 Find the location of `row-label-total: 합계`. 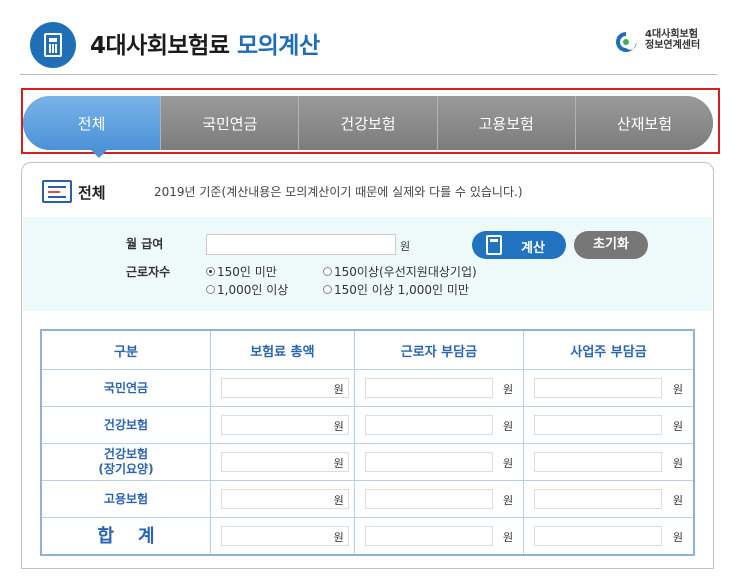

row-label-total: 합계 is located at coordinates (125, 536).